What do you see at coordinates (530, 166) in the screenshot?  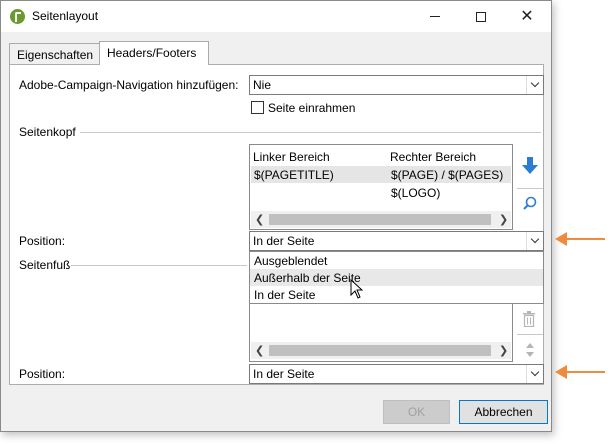 I see `move-down-icon` at bounding box center [530, 166].